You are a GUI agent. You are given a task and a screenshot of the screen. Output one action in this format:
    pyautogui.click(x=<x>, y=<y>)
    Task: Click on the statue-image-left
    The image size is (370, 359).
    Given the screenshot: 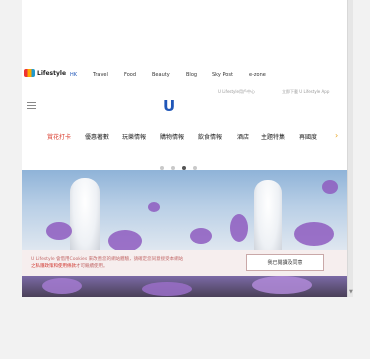 What is the action you would take?
    pyautogui.click(x=85, y=214)
    